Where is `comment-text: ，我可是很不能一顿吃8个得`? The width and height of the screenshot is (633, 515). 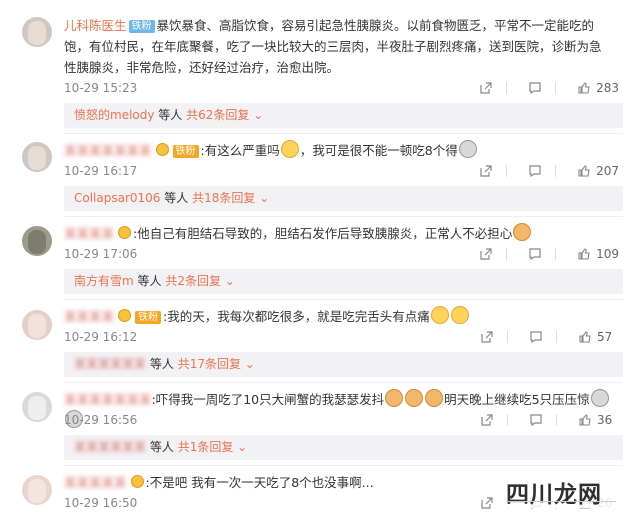 comment-text: ，我可是很不能一顿吃8个得 is located at coordinates (378, 150).